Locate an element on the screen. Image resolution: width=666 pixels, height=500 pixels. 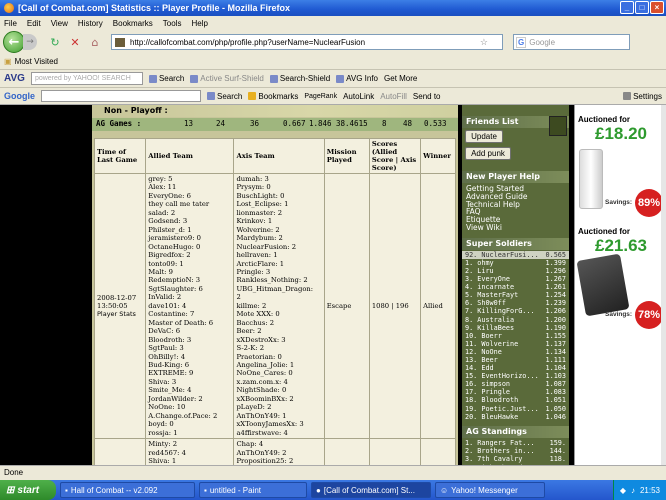
rank-value: 1.254 is located at coordinates (555, 295).